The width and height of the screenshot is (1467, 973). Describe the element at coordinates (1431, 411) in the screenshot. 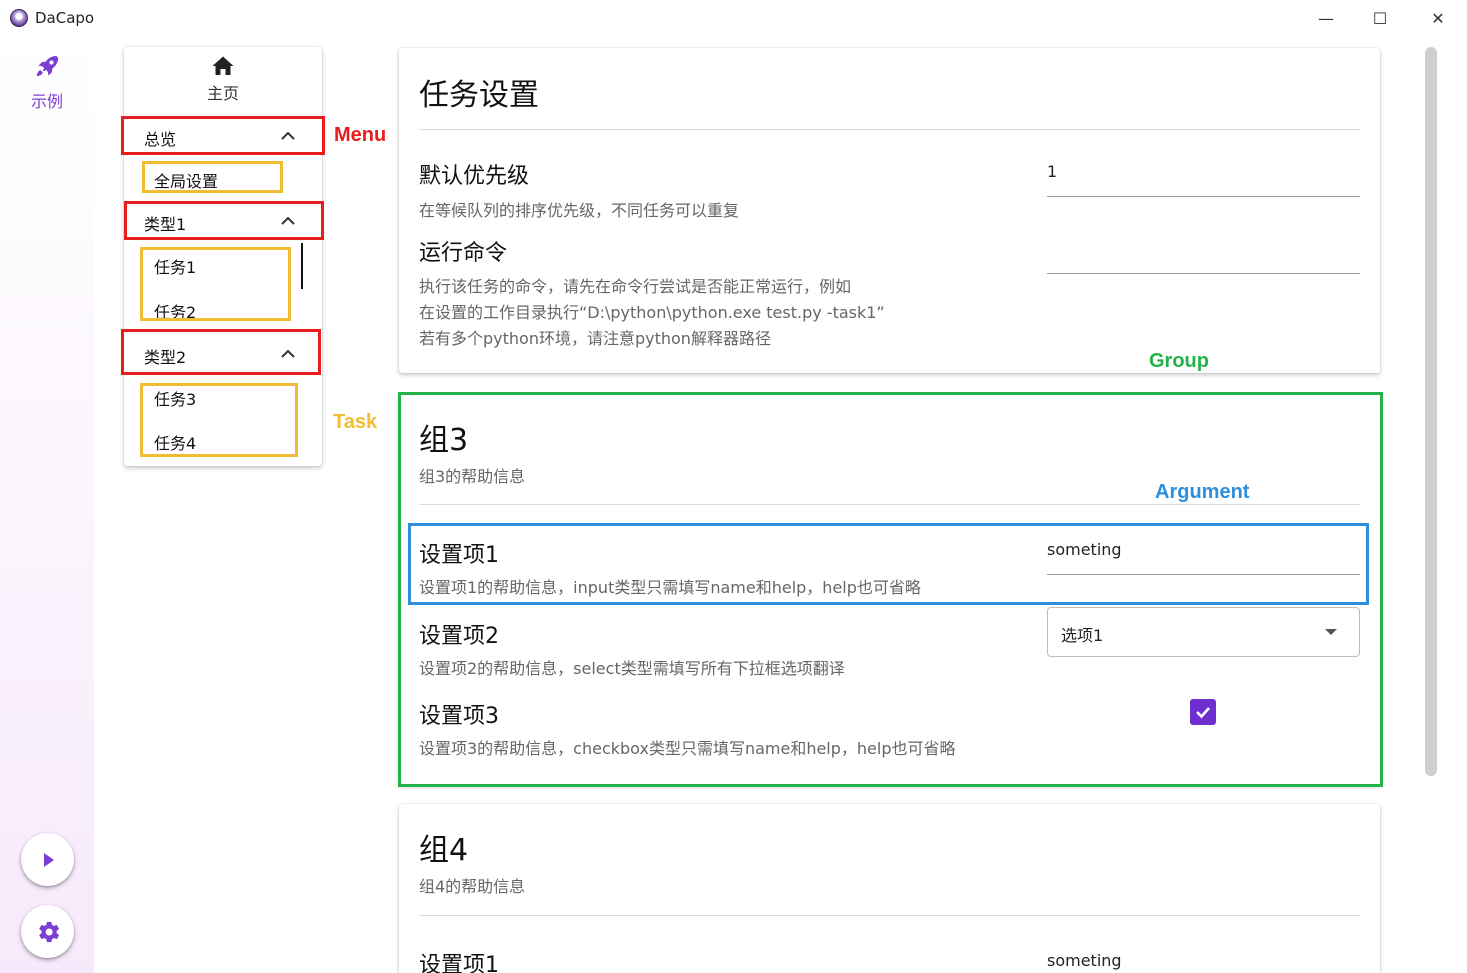

I see `main-scrollbar` at that location.